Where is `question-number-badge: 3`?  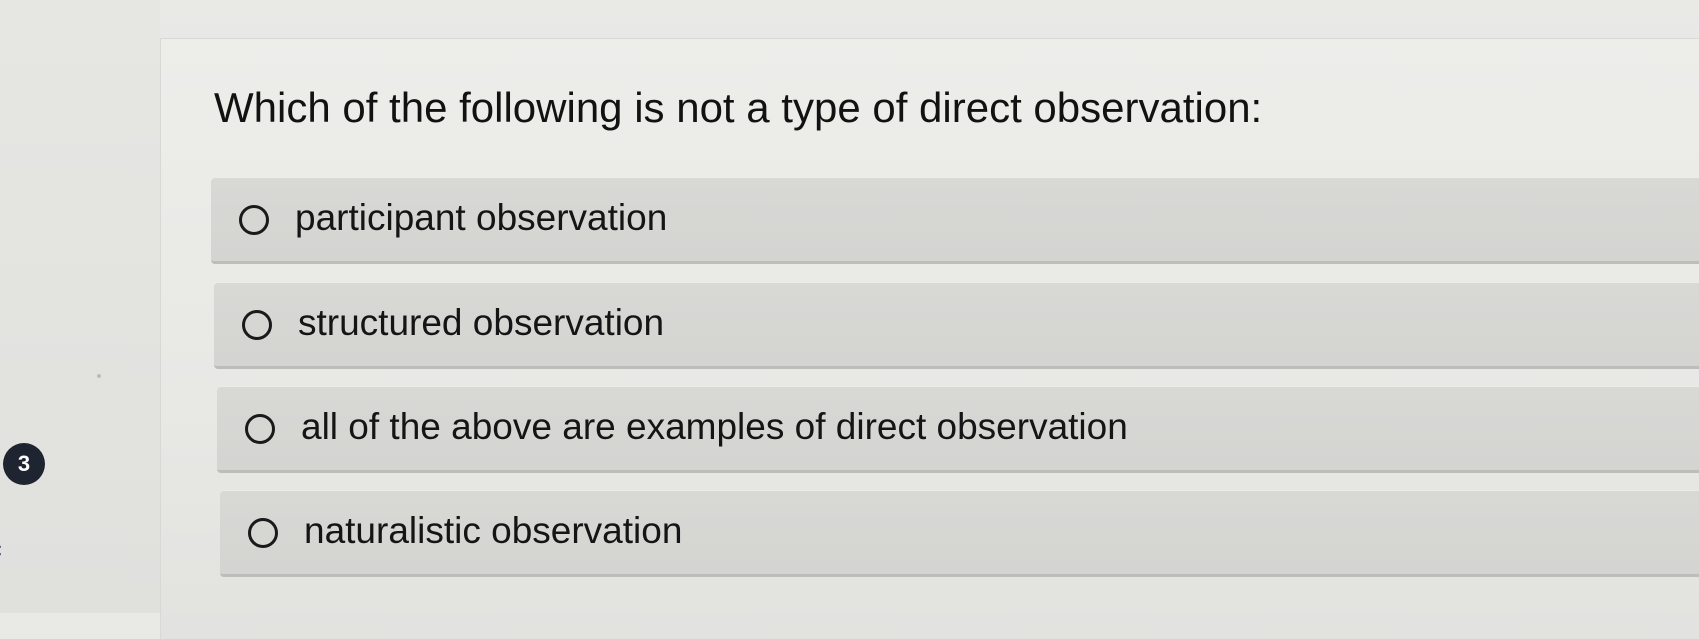 question-number-badge: 3 is located at coordinates (24, 464).